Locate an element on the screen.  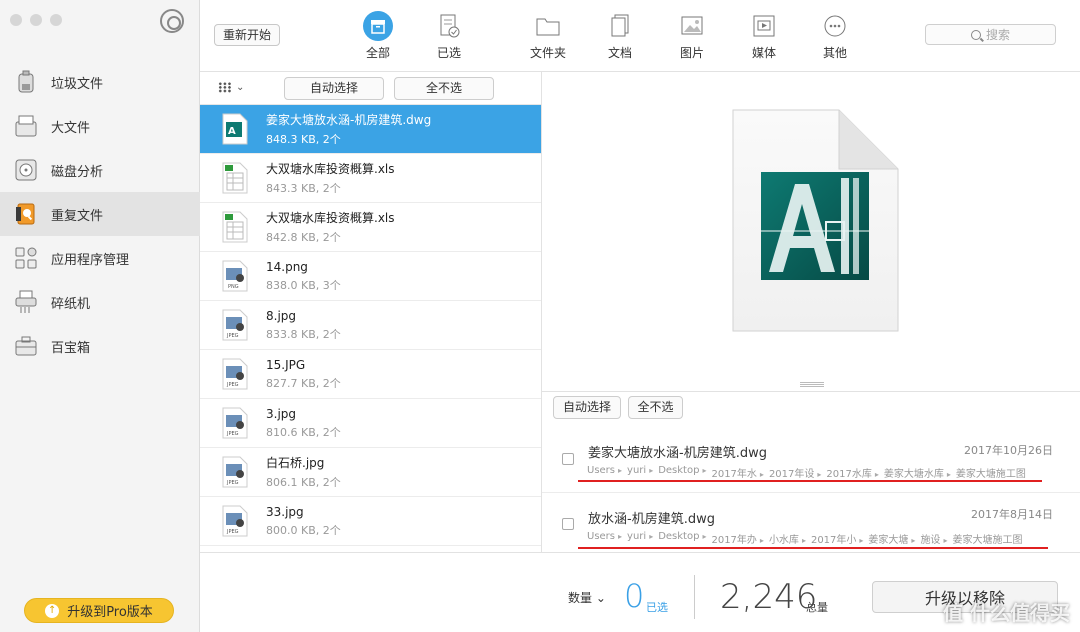
svg-text: A is located at coordinates (232, 131).